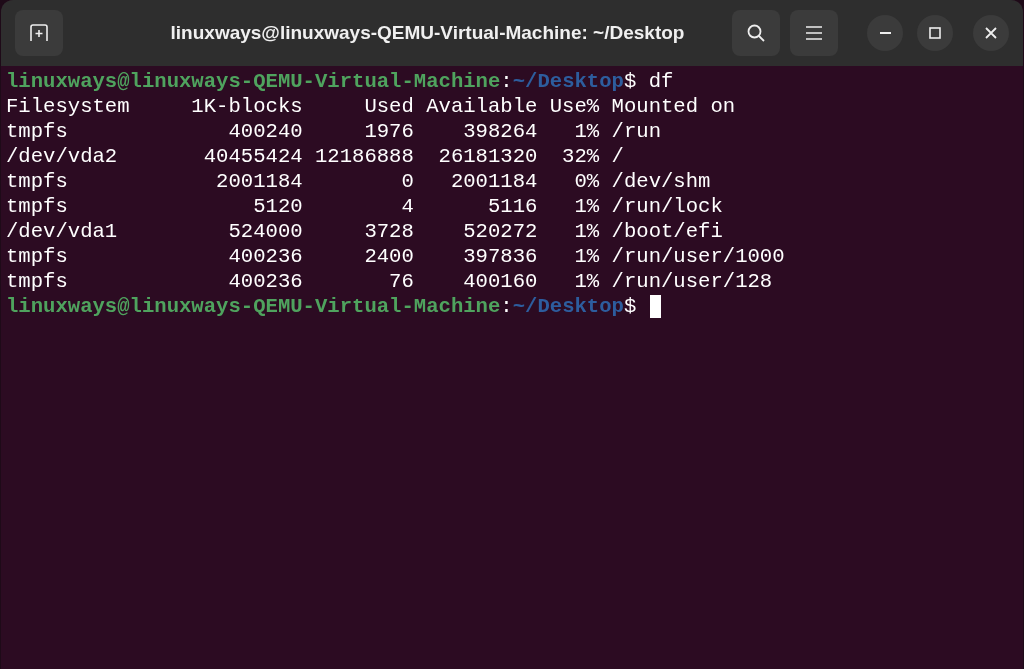  I want to click on output-line: tmpfs 400236 2400 397836 1% /run/user/1000, so click(395, 256).